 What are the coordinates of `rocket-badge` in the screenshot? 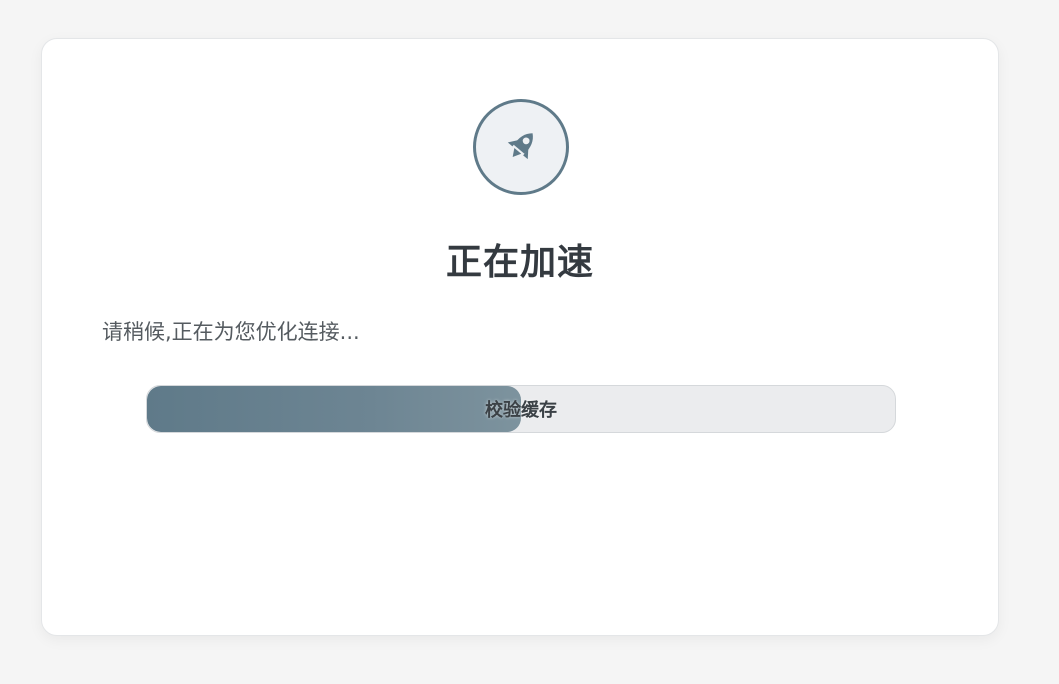 It's located at (521, 147).